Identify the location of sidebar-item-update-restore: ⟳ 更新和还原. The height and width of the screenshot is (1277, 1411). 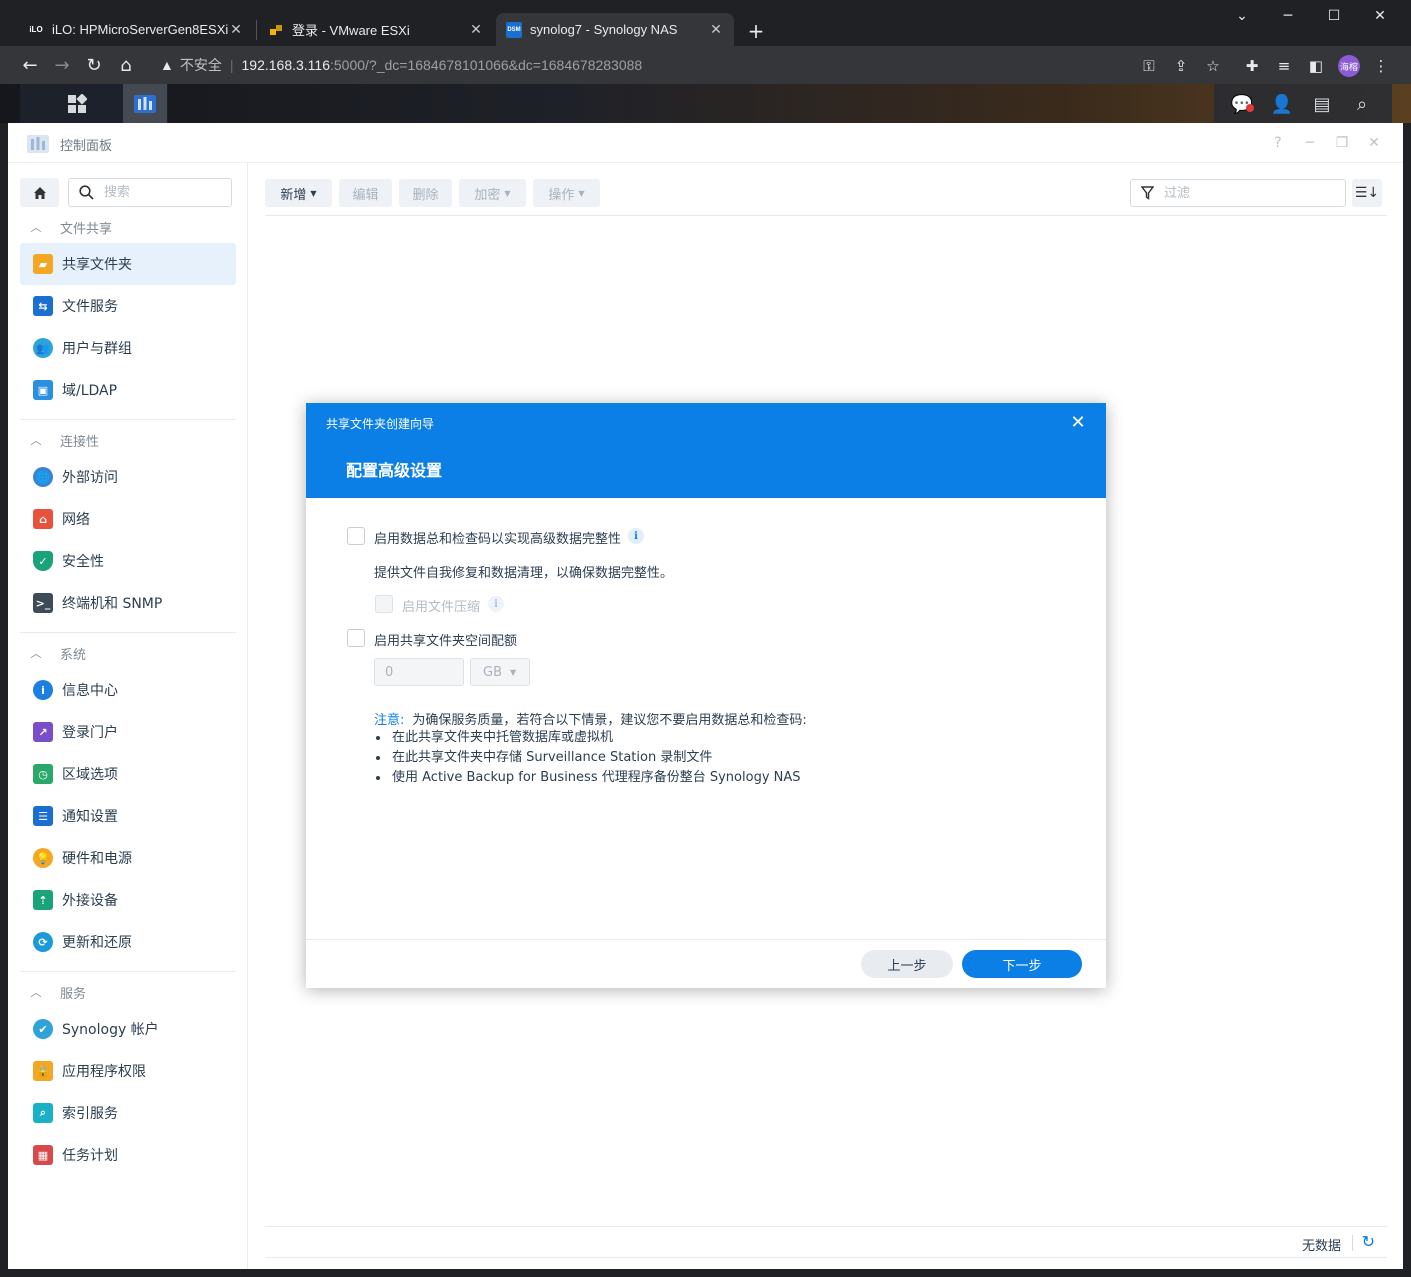
(128, 942).